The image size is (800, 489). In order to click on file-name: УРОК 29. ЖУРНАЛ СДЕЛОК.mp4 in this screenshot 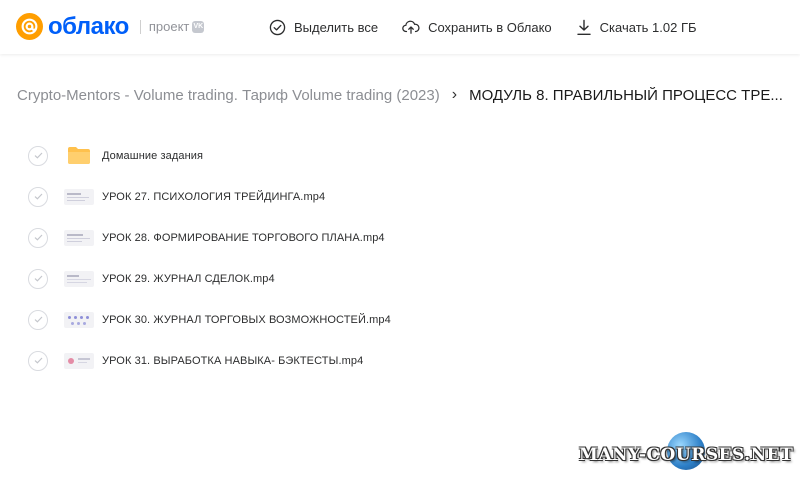, I will do `click(188, 278)`.